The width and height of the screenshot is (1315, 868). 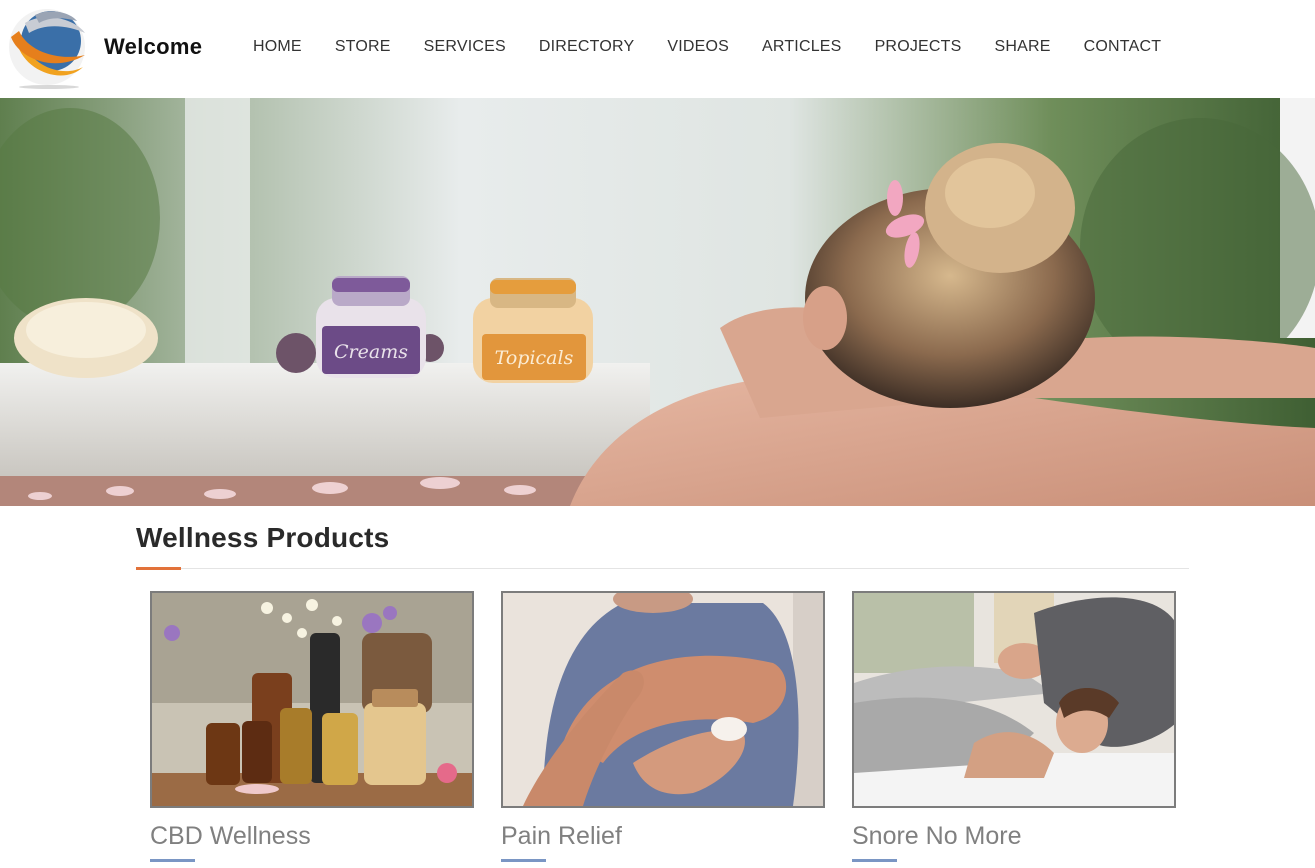 What do you see at coordinates (663, 836) in the screenshot?
I see `product-title-pain: Pain Relief` at bounding box center [663, 836].